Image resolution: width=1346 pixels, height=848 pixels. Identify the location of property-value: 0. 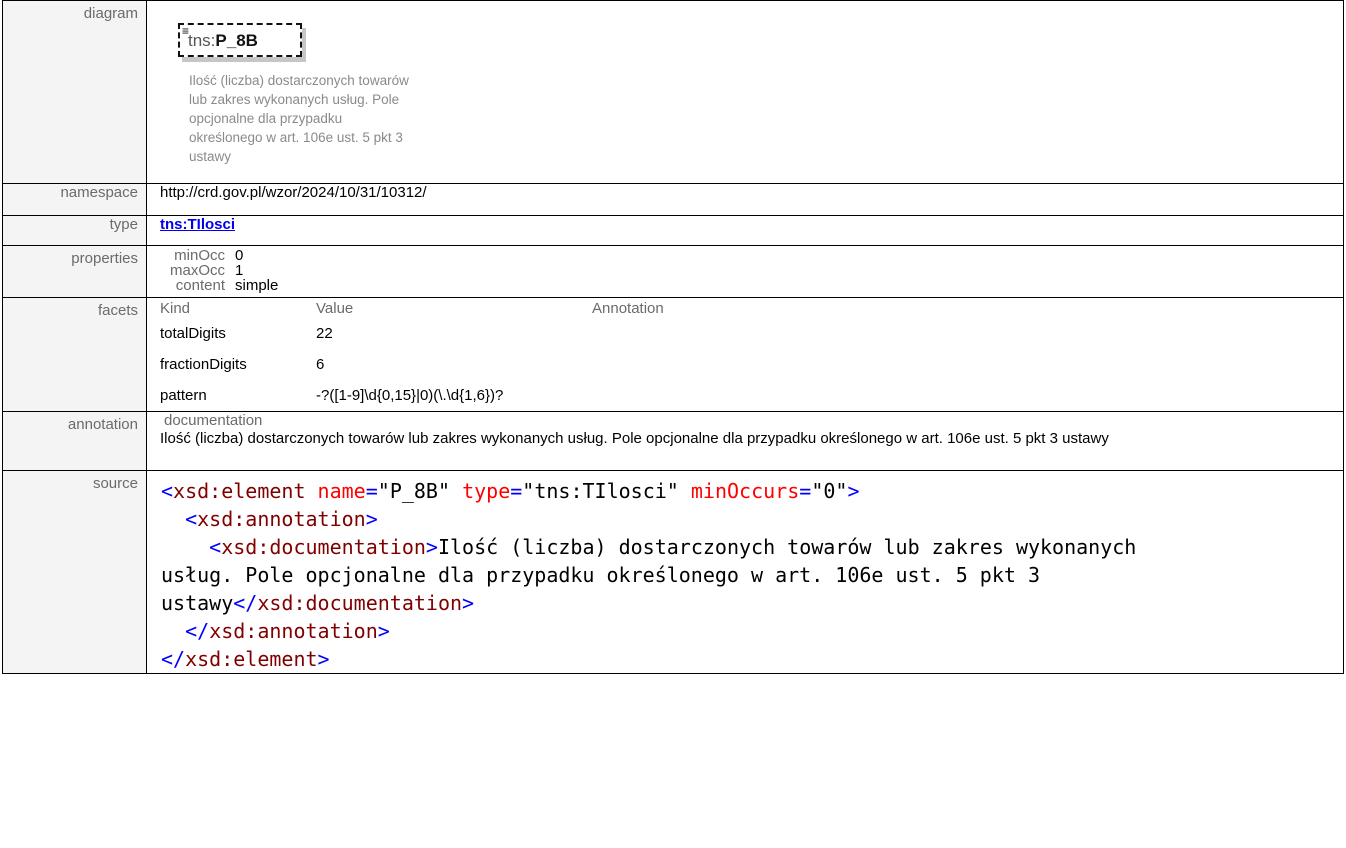
(239, 255).